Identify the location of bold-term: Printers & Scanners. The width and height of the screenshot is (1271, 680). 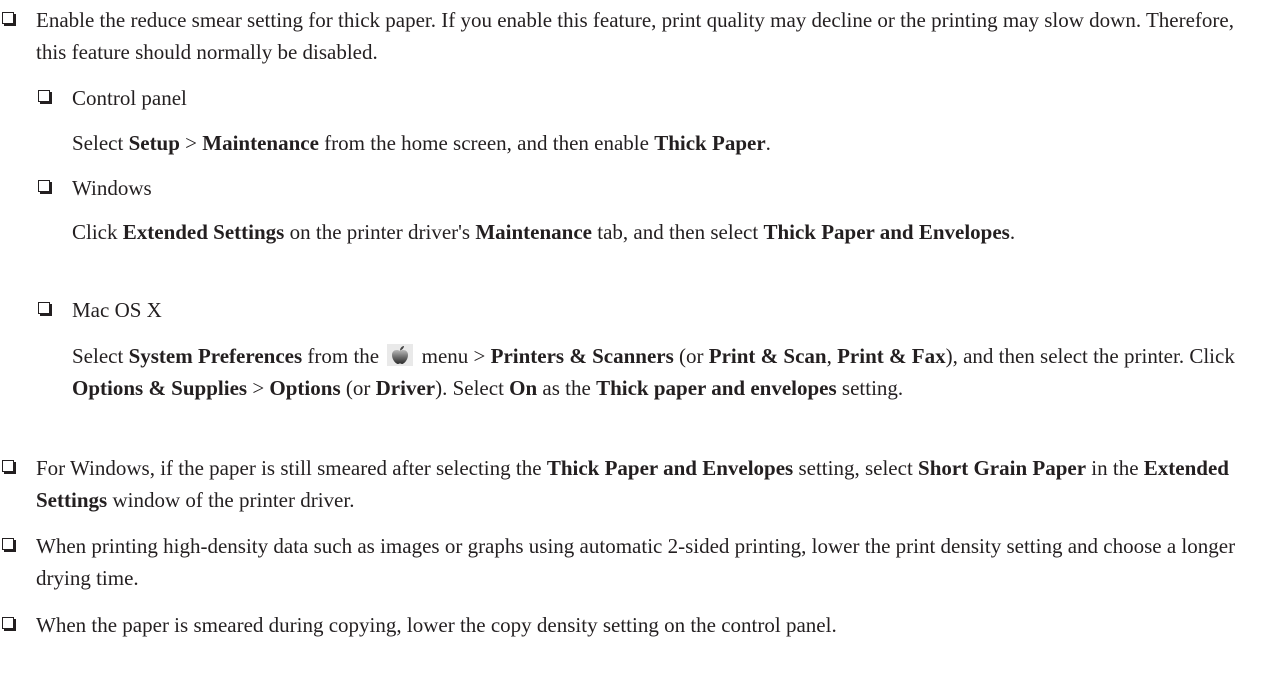
(582, 356).